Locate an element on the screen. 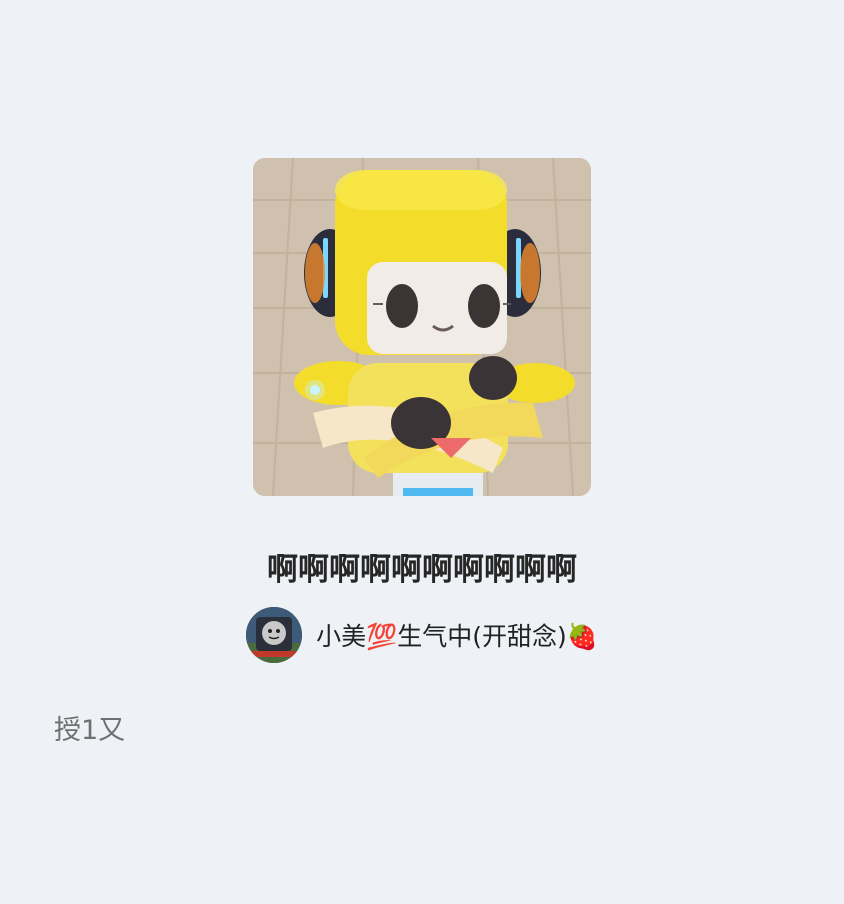  author-avatar is located at coordinates (274, 635).